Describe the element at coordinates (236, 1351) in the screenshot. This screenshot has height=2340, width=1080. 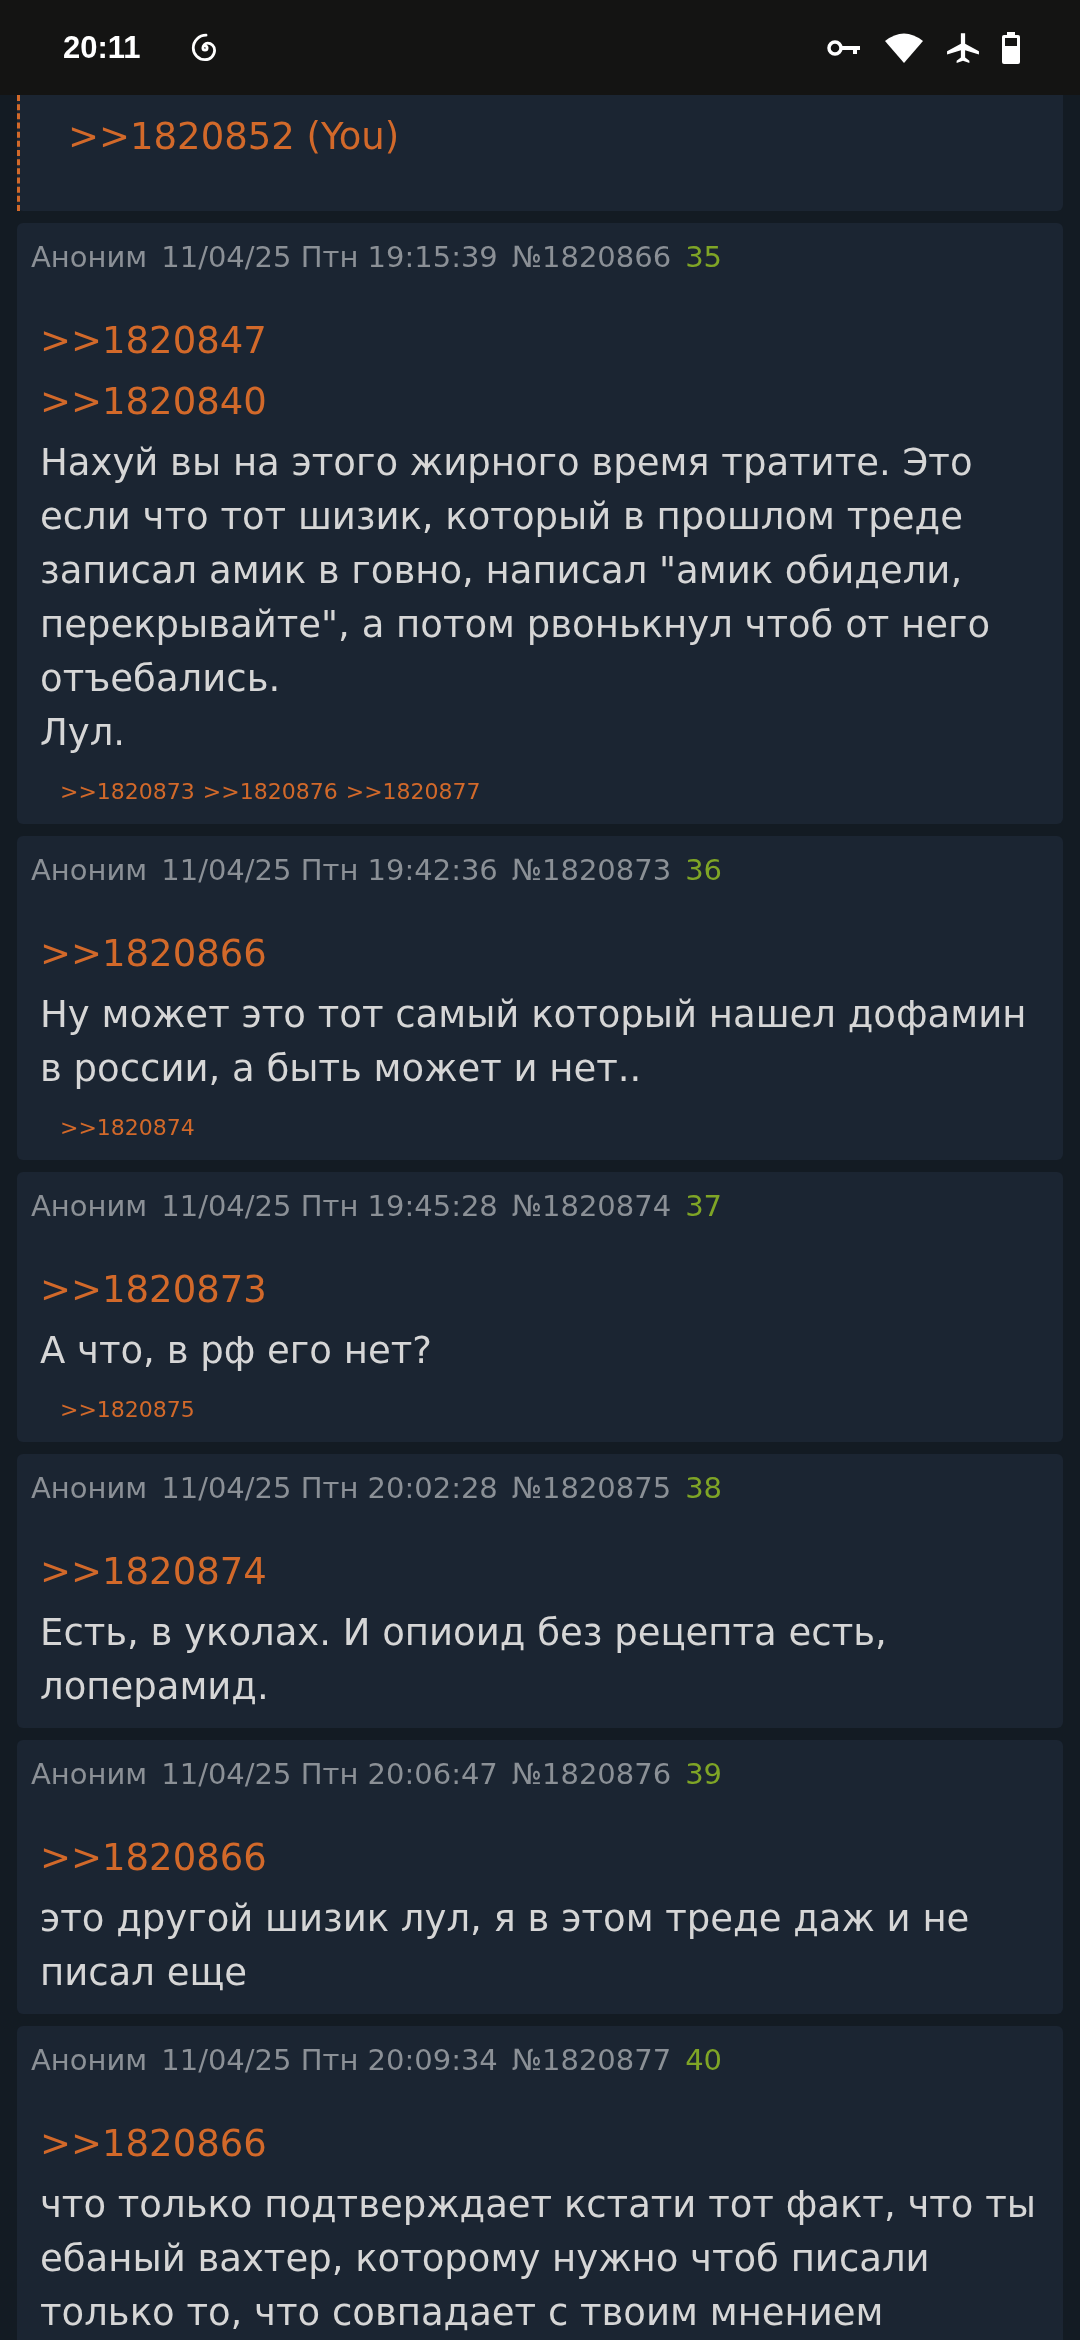
I see `post-text: А что, в рф его нет?` at that location.